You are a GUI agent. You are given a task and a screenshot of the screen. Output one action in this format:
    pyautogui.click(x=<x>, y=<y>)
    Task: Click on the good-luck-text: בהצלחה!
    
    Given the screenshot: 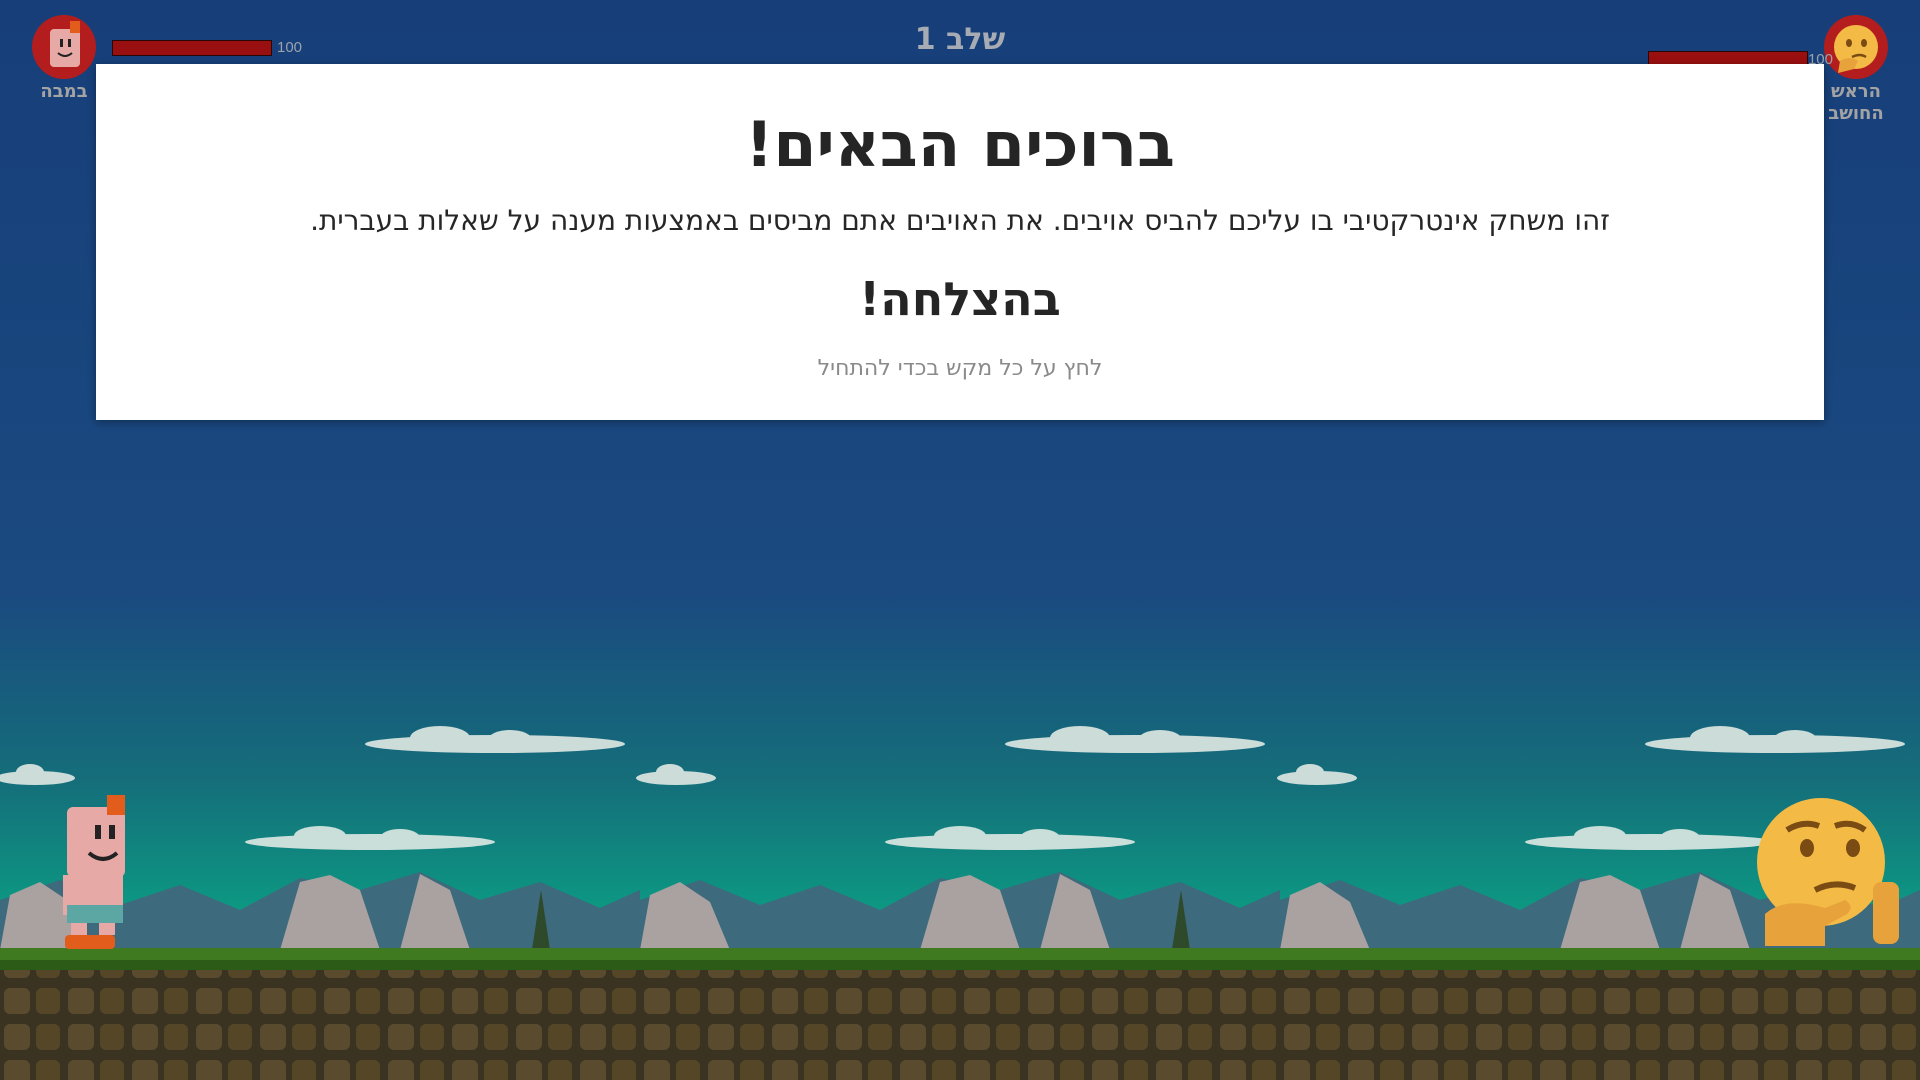 What is the action you would take?
    pyautogui.click(x=960, y=299)
    